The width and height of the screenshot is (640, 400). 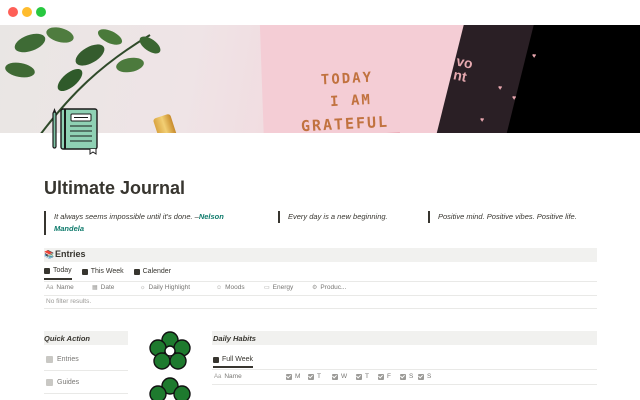 I want to click on column-label: Energy, so click(x=283, y=287).